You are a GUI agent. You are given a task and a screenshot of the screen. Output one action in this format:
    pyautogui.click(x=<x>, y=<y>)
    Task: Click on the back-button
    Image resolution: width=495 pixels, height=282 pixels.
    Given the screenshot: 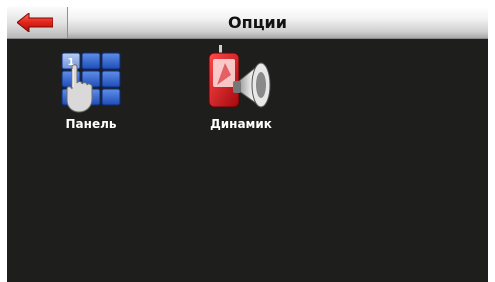 What is the action you would take?
    pyautogui.click(x=37, y=22)
    